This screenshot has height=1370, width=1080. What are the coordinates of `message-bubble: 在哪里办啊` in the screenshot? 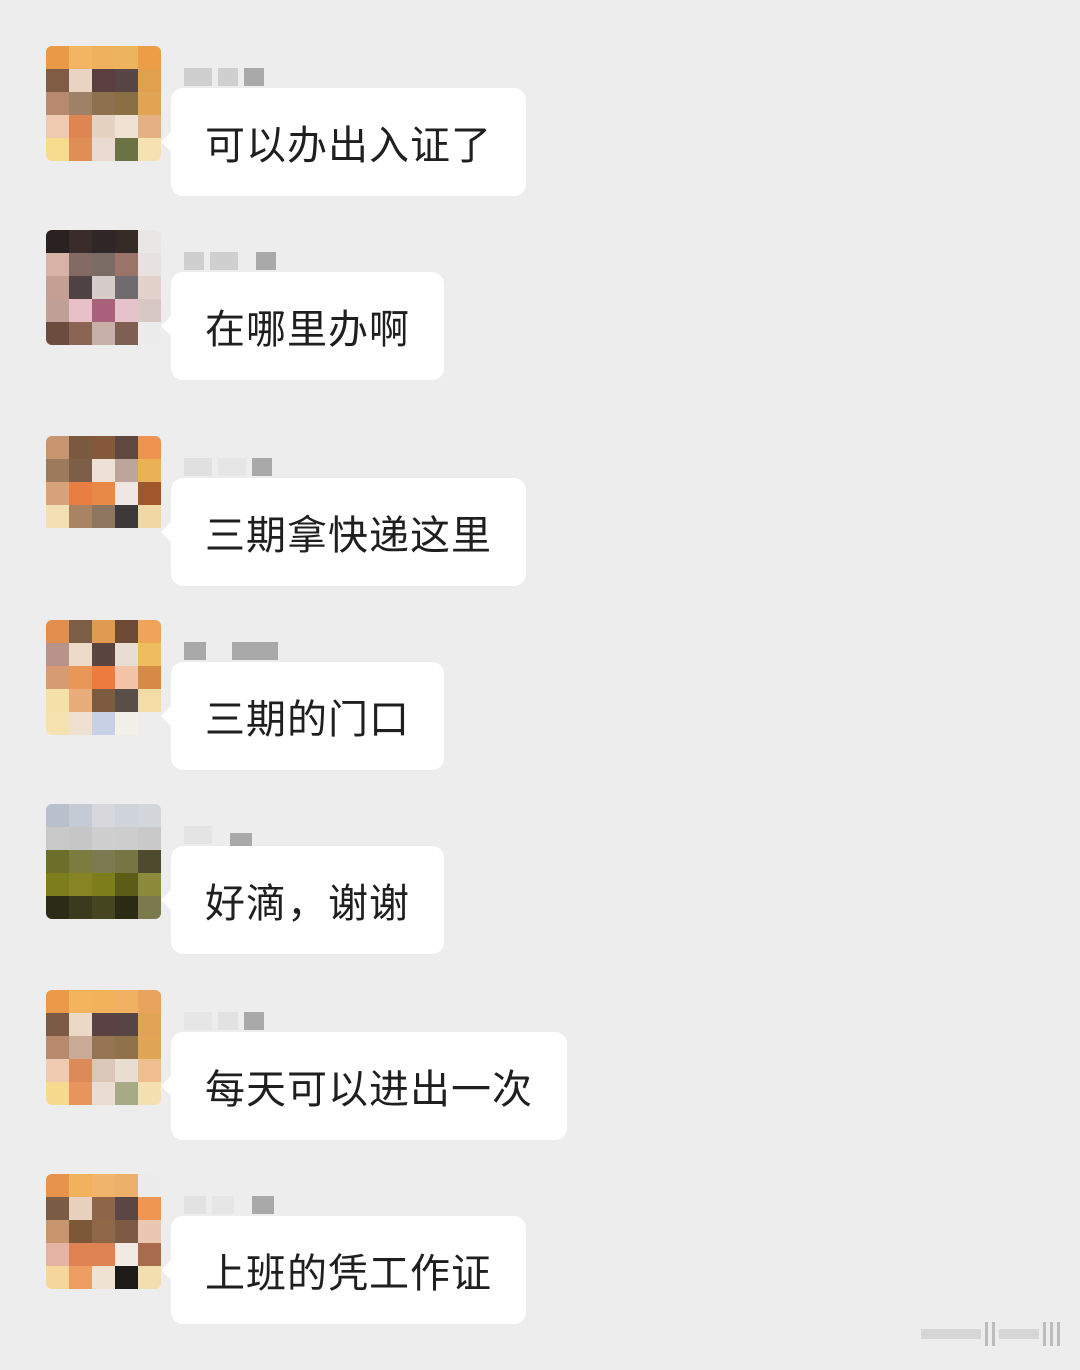 It's located at (302, 326).